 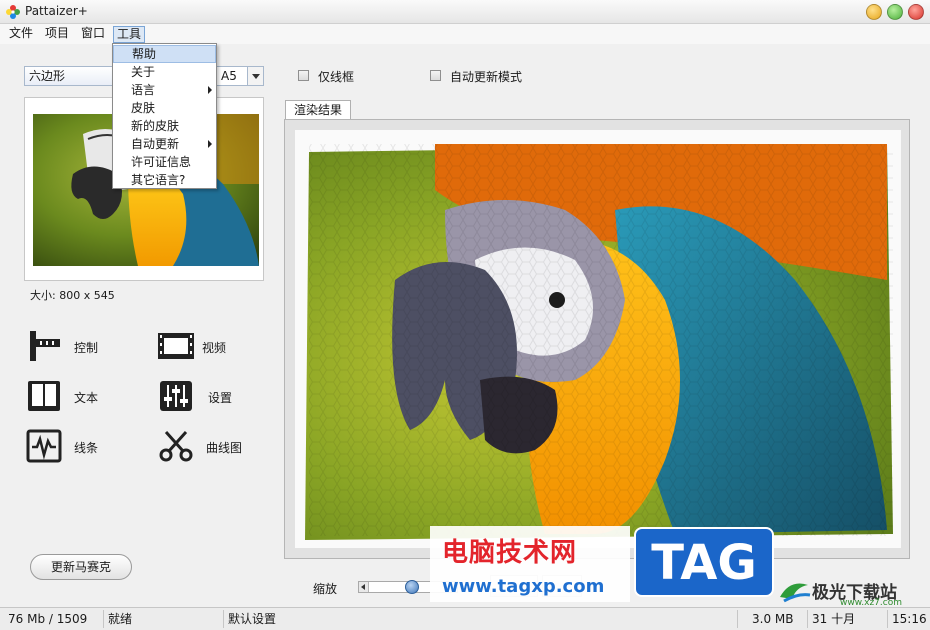 What do you see at coordinates (129, 34) in the screenshot?
I see `menu-tools: 工具` at bounding box center [129, 34].